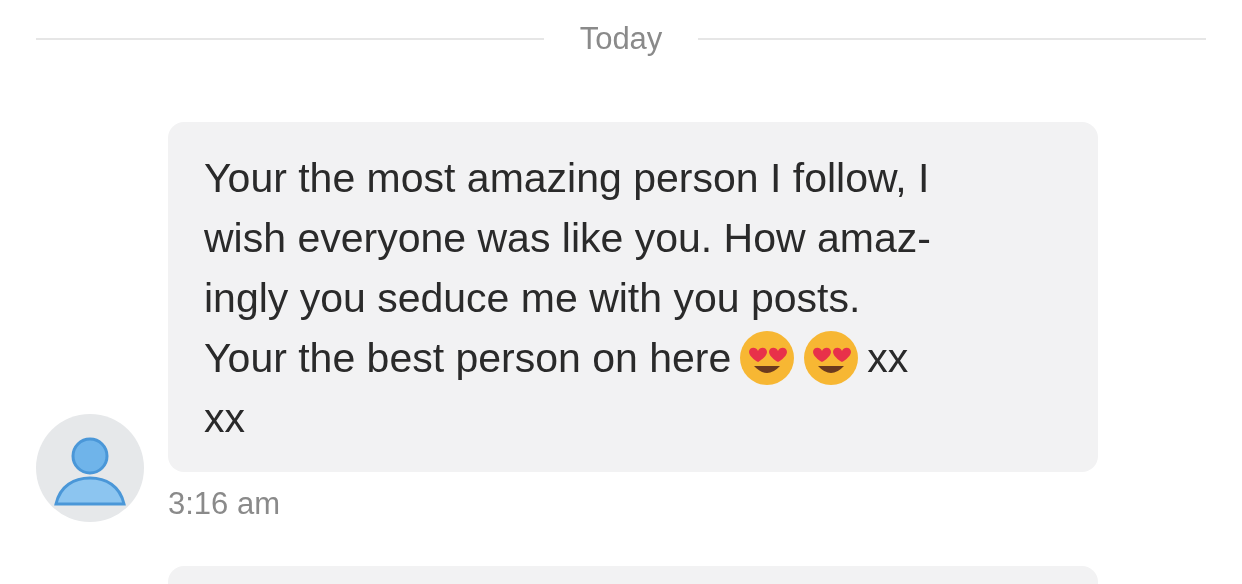 This screenshot has width=1242, height=584. Describe the element at coordinates (567, 178) in the screenshot. I see `message-text: Your the most amazing person I follow, I` at that location.